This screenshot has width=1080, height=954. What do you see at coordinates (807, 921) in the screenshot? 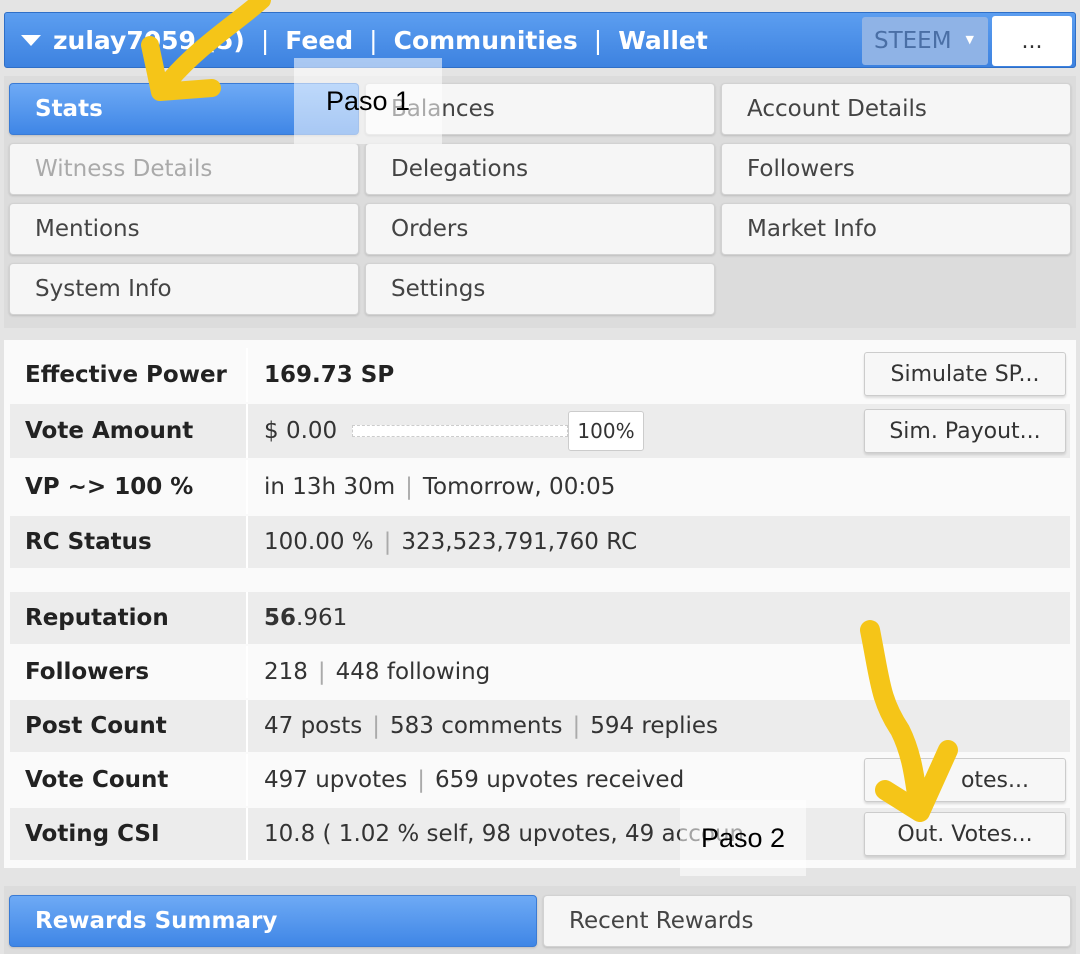
I see `tab-recent-rewards: Recent Rewards` at bounding box center [807, 921].